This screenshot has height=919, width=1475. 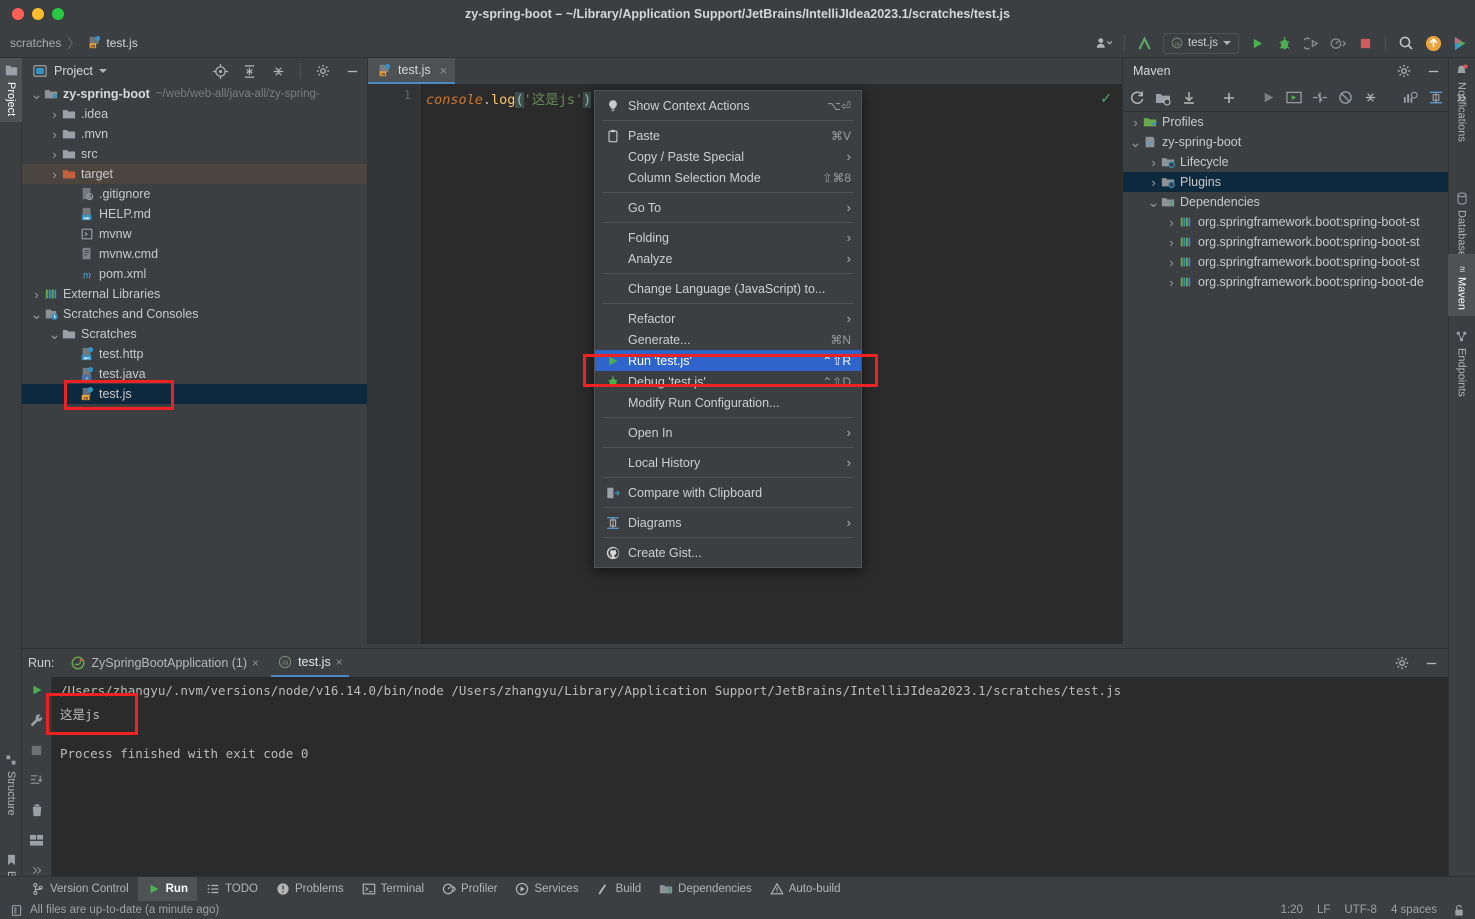 What do you see at coordinates (1200, 43) in the screenshot?
I see `run-configuration-selector: JS test.js` at bounding box center [1200, 43].